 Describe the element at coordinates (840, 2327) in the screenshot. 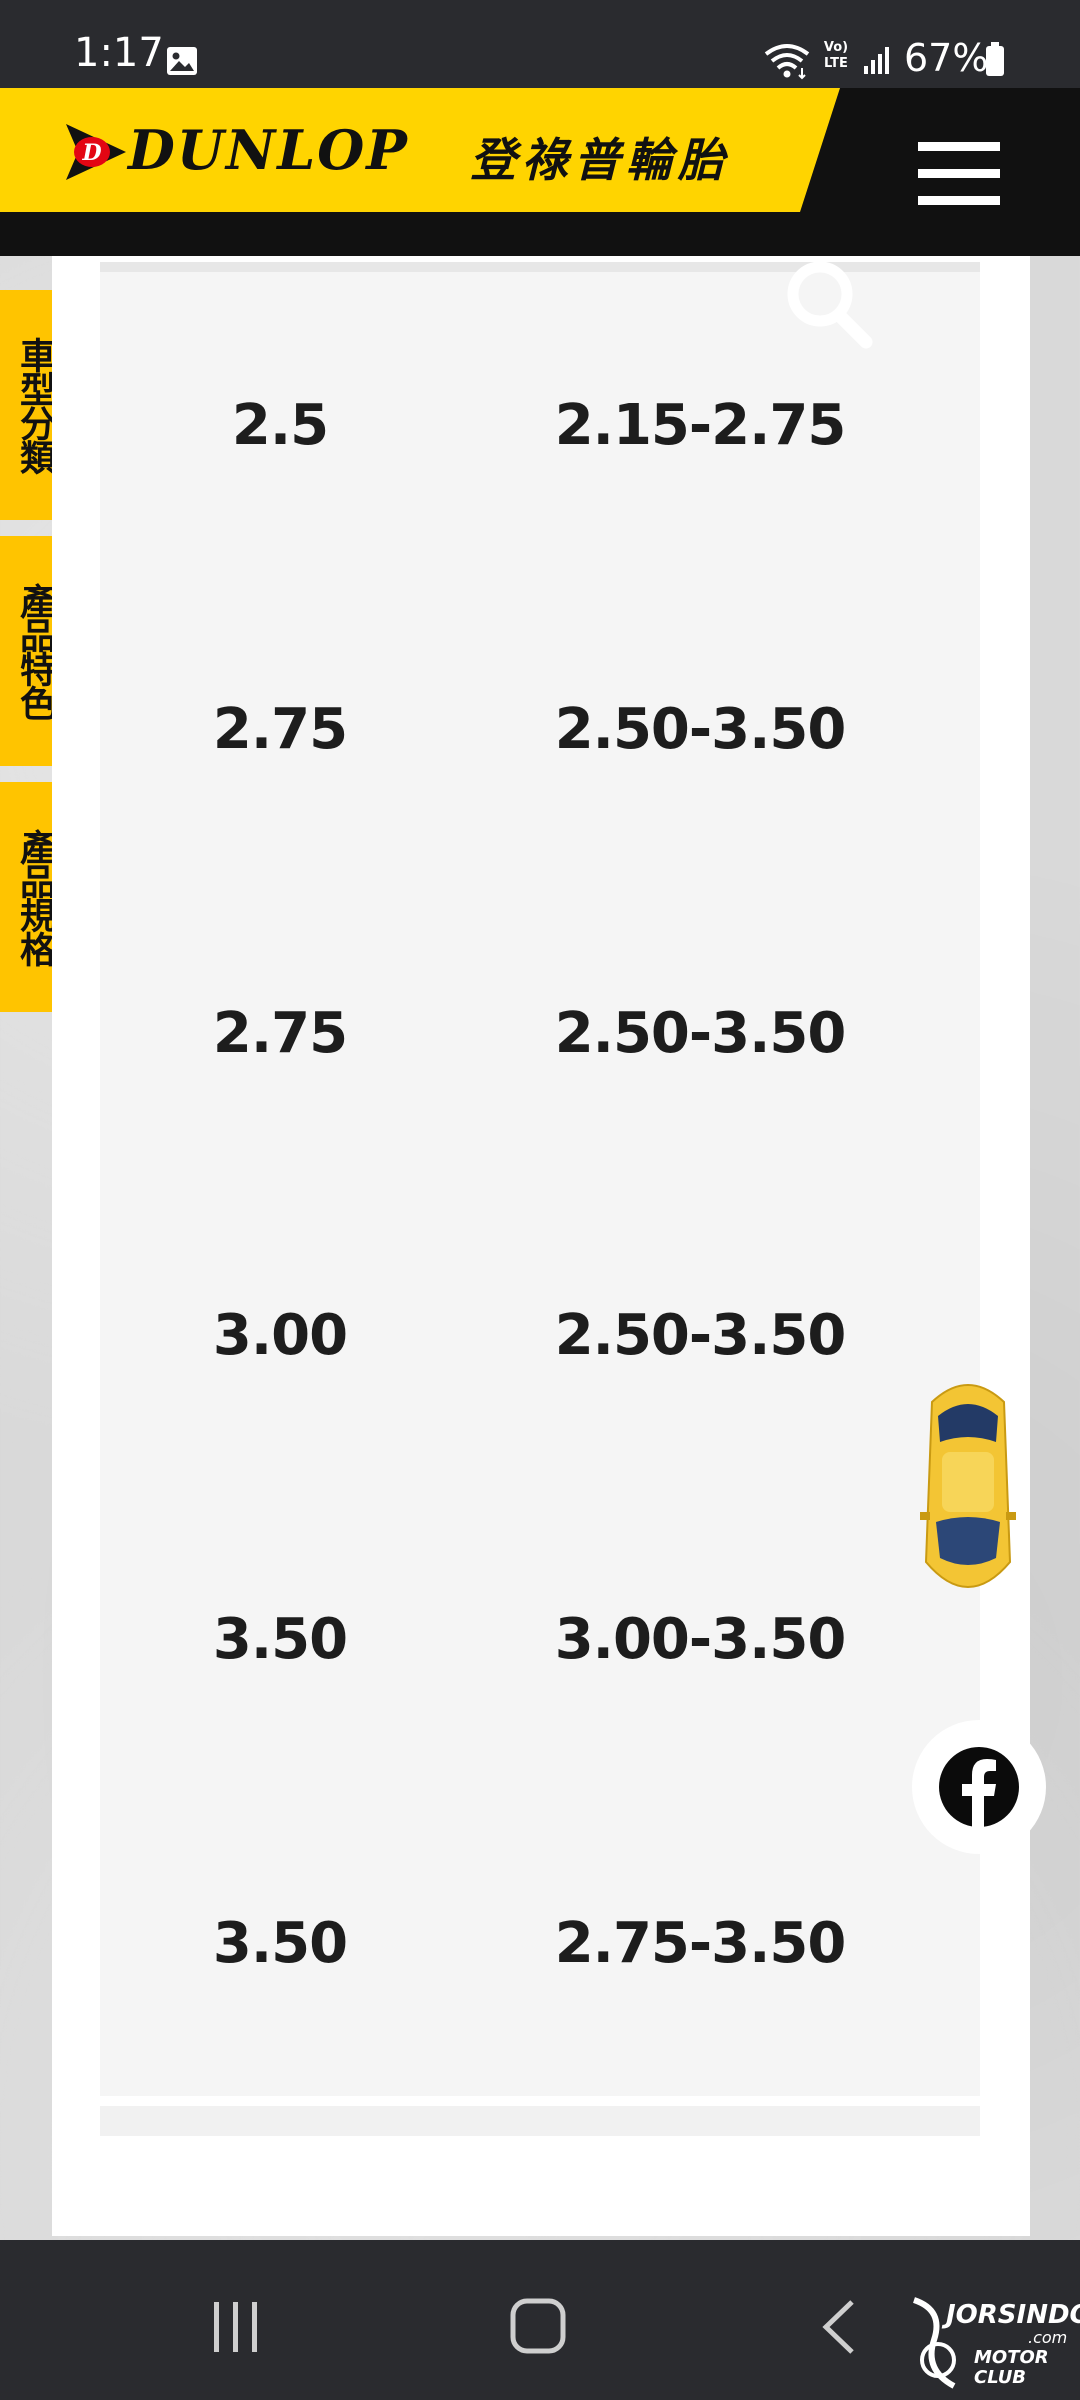

I see `back-icon` at that location.